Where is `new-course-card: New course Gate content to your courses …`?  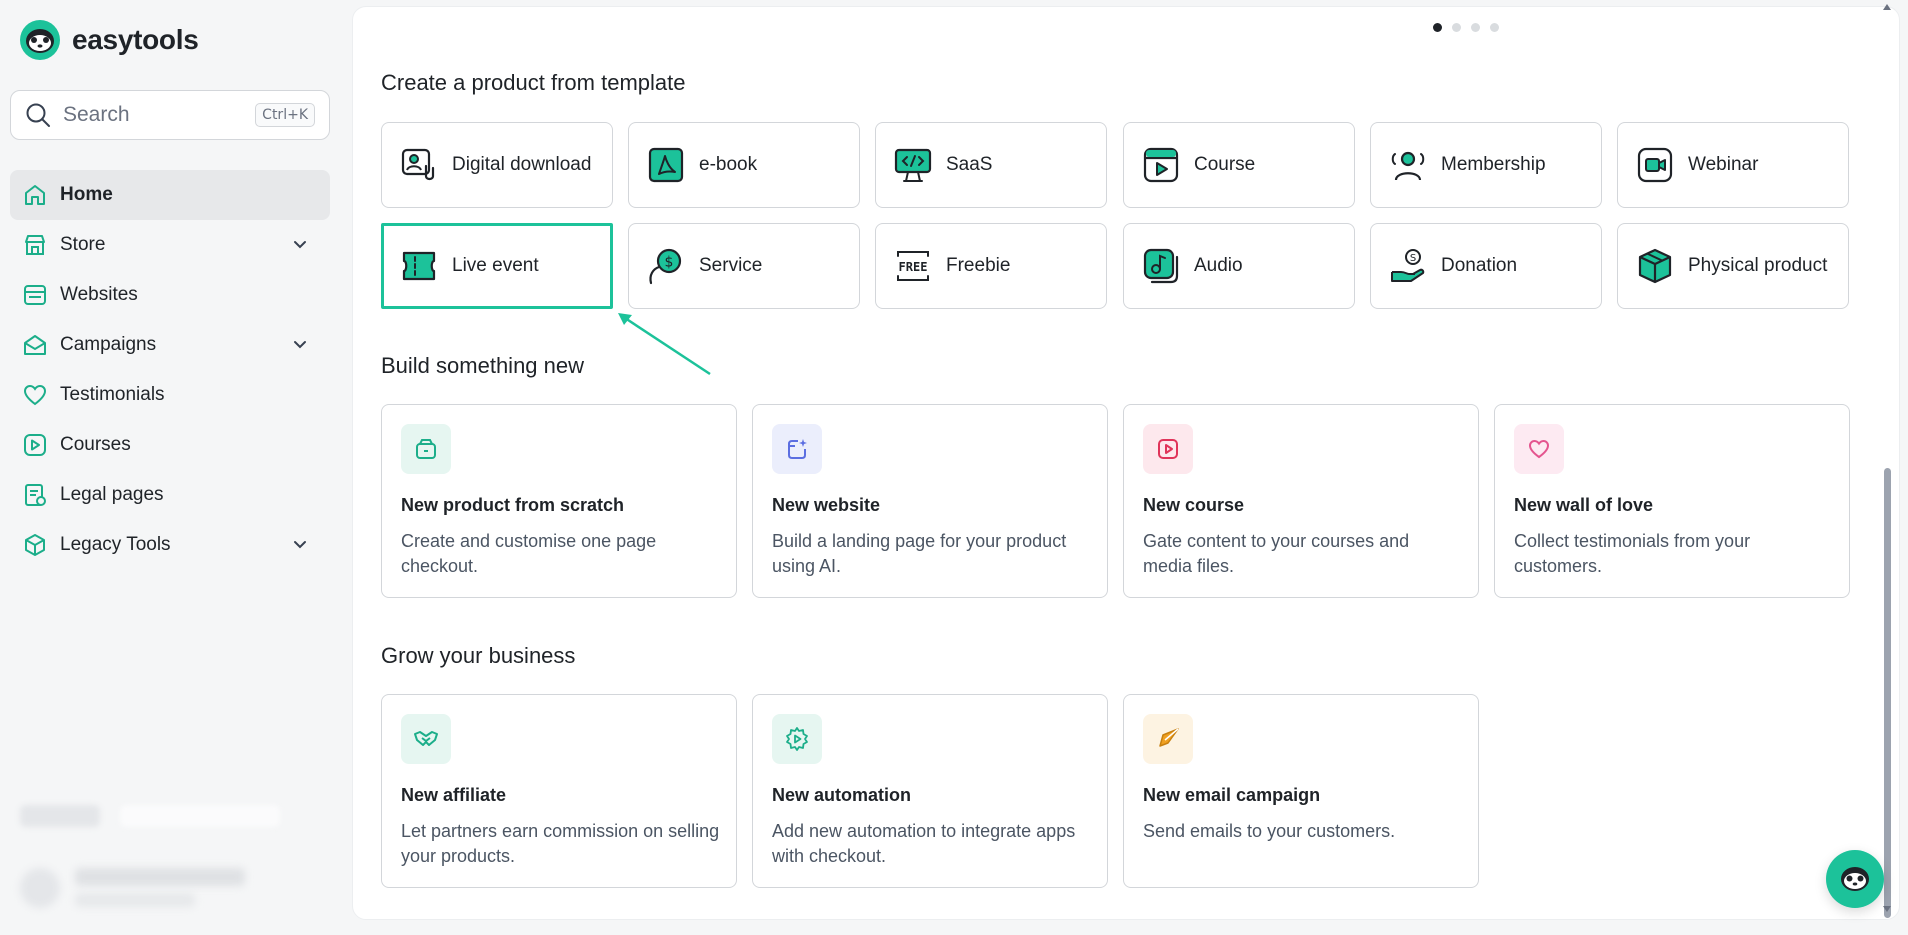
new-course-card: New course Gate content to your courses … is located at coordinates (1301, 501).